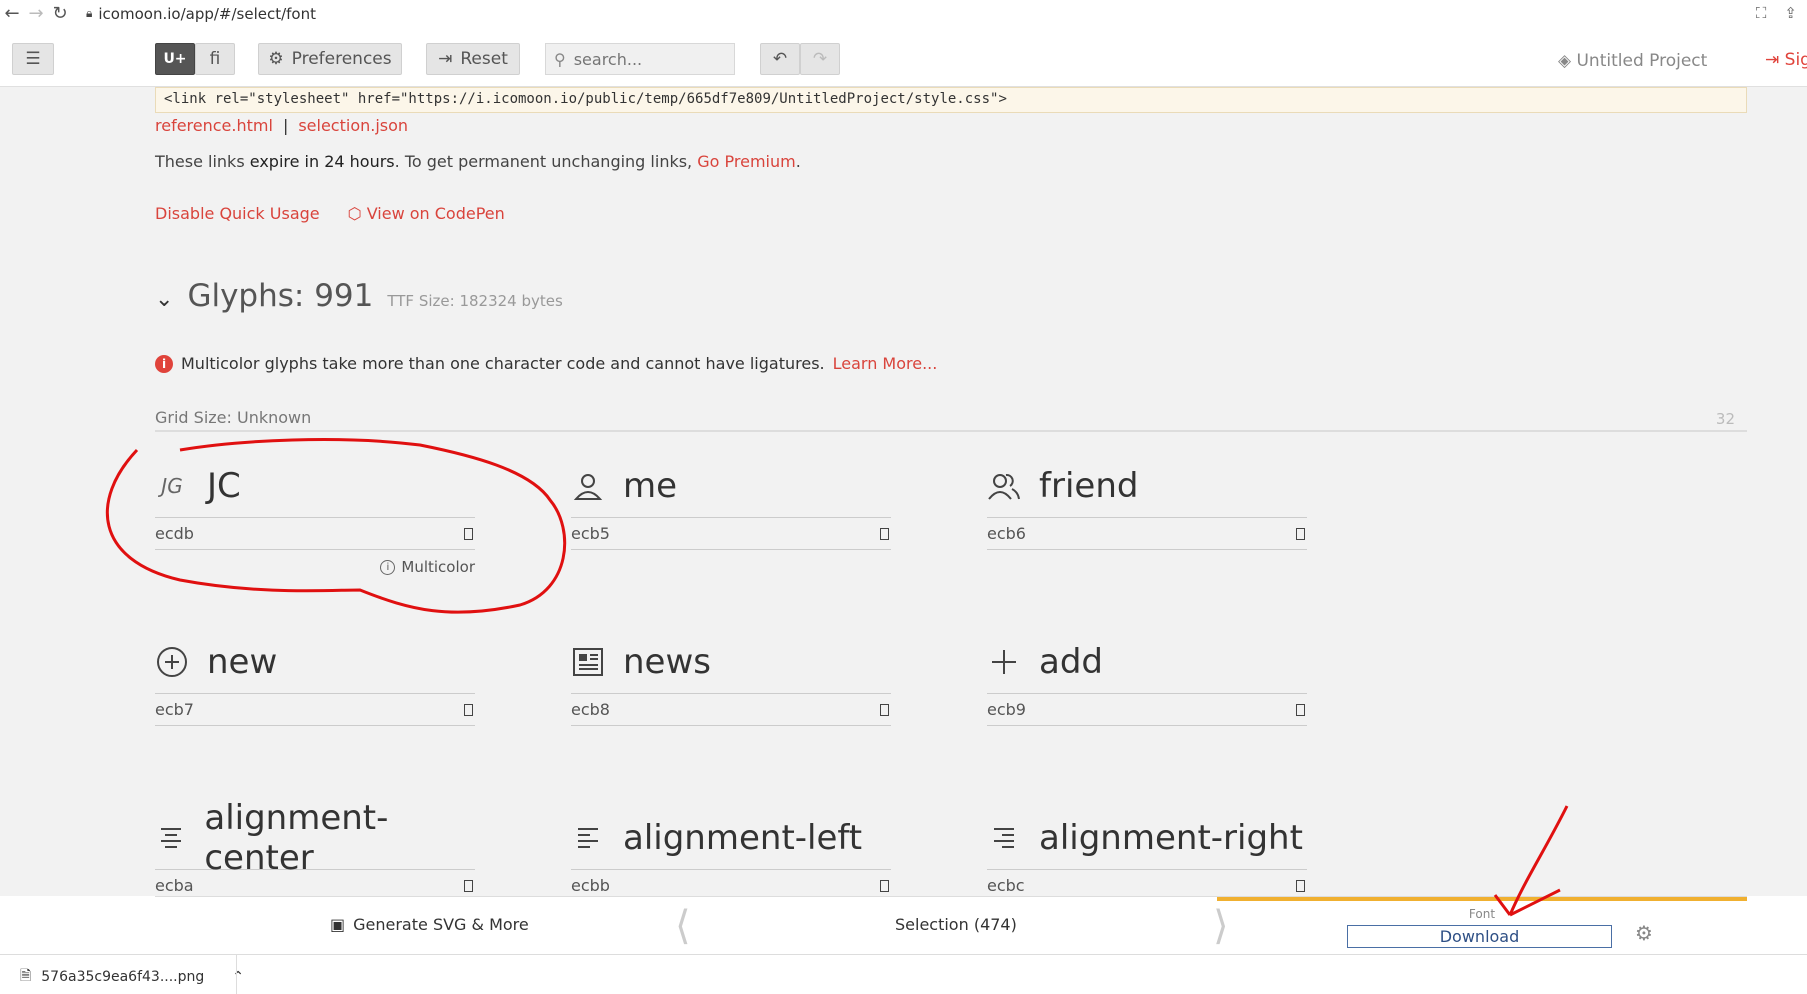  Describe the element at coordinates (238, 977) in the screenshot. I see `chevron-up-icon: ⌃` at that location.